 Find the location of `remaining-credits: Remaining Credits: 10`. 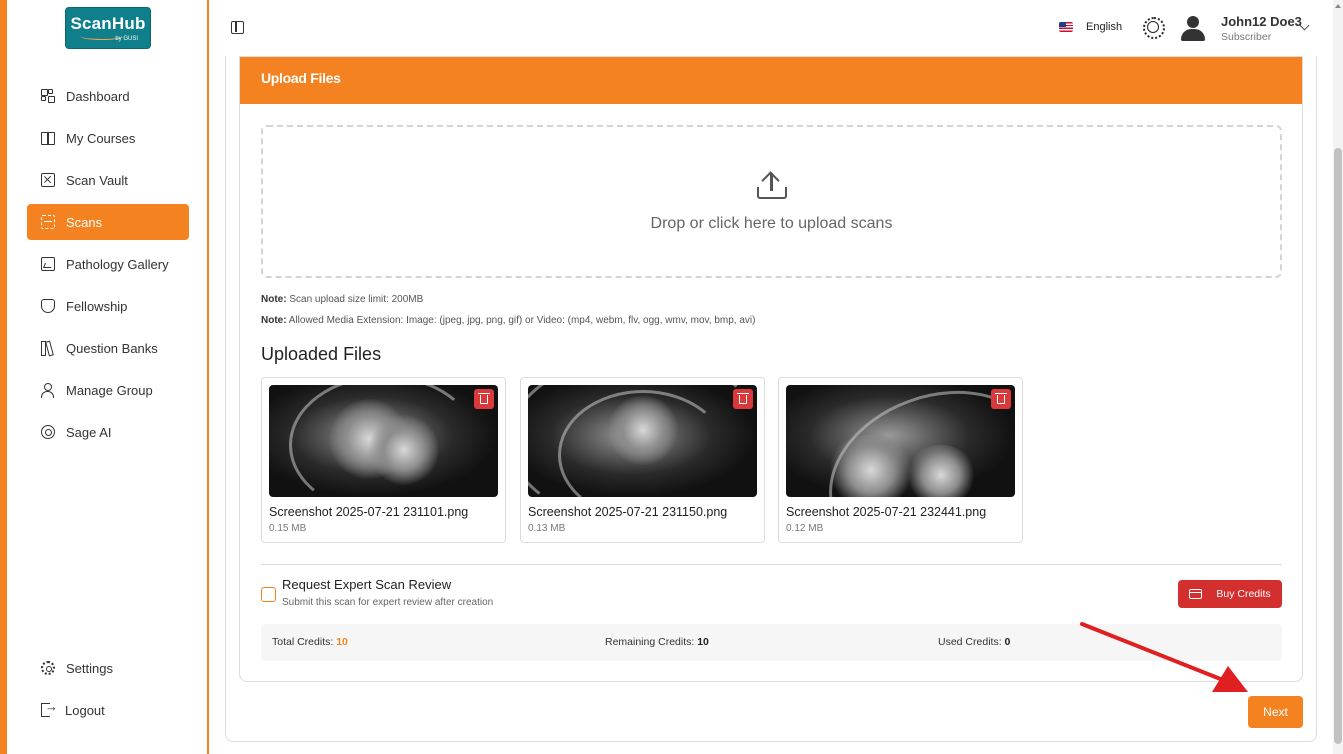

remaining-credits: Remaining Credits: 10 is located at coordinates (657, 642).